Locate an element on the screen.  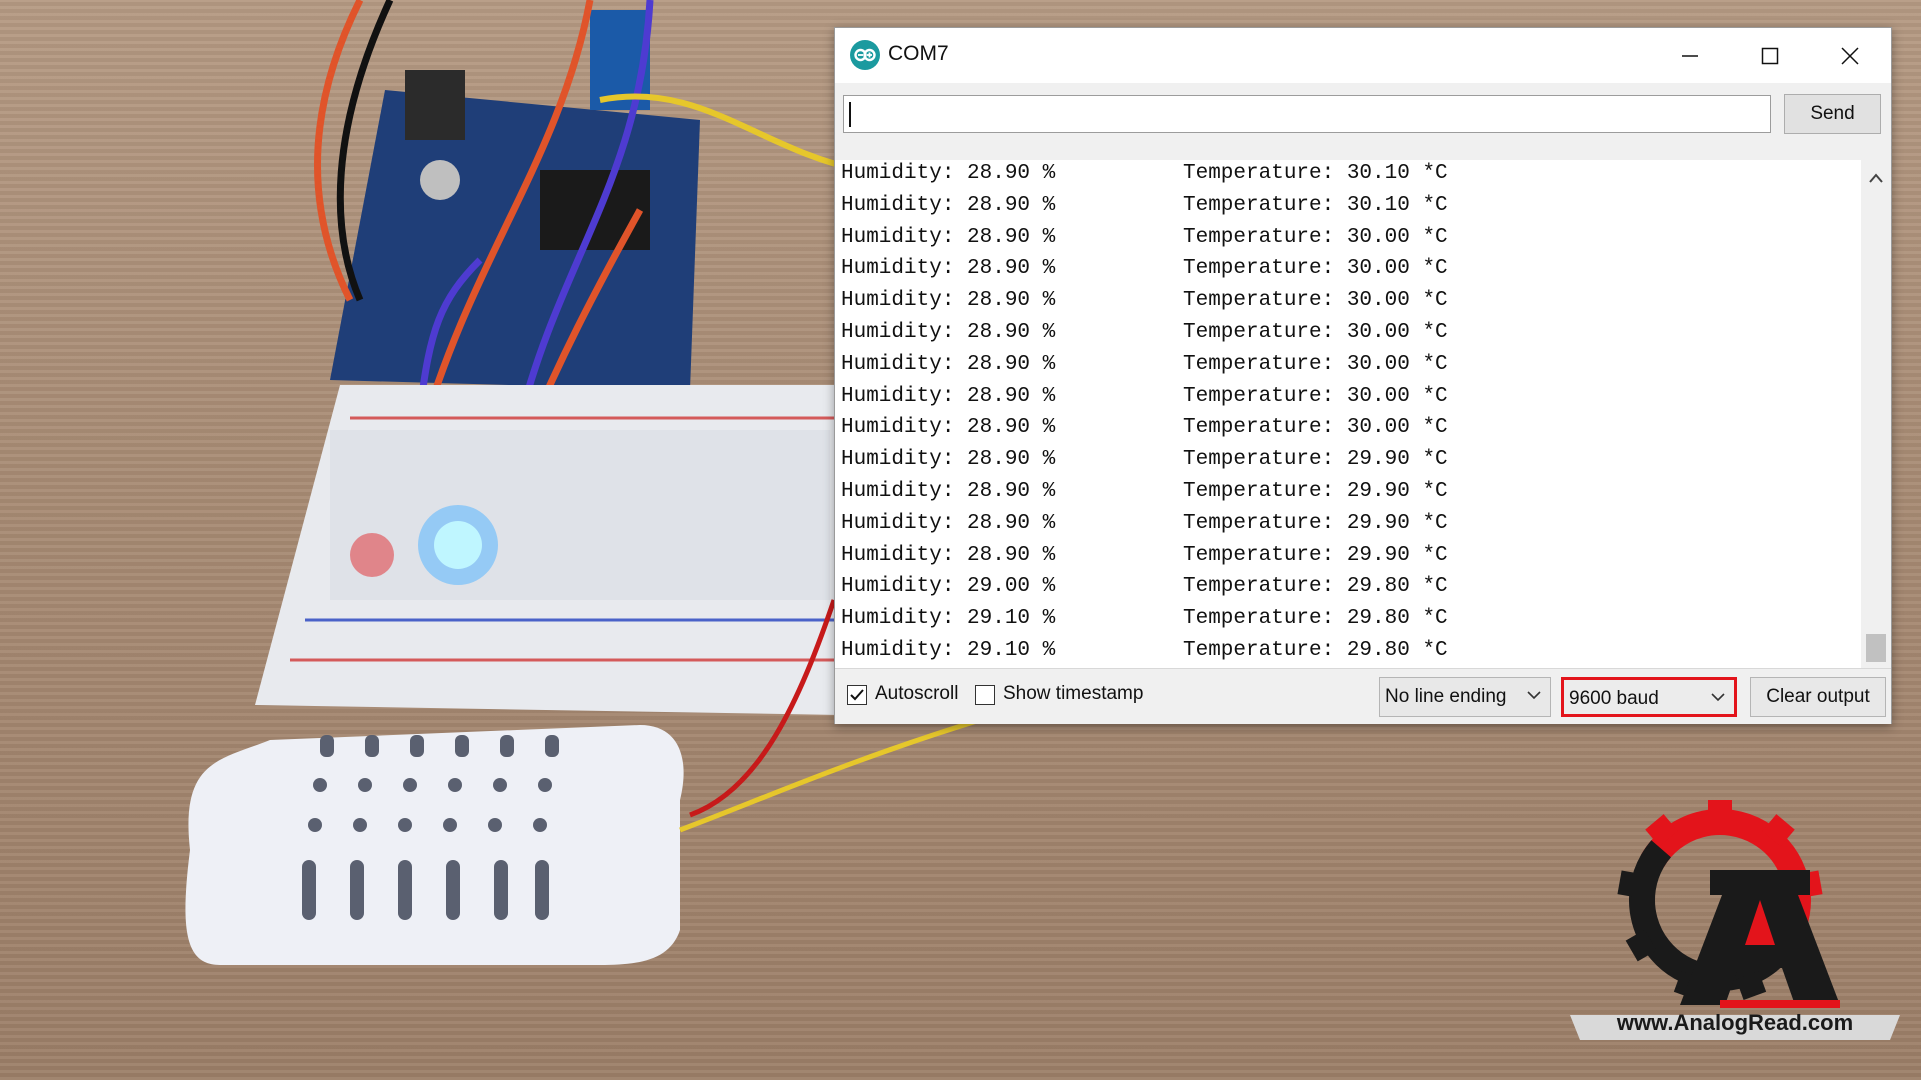
maximize-button is located at coordinates (1770, 55).